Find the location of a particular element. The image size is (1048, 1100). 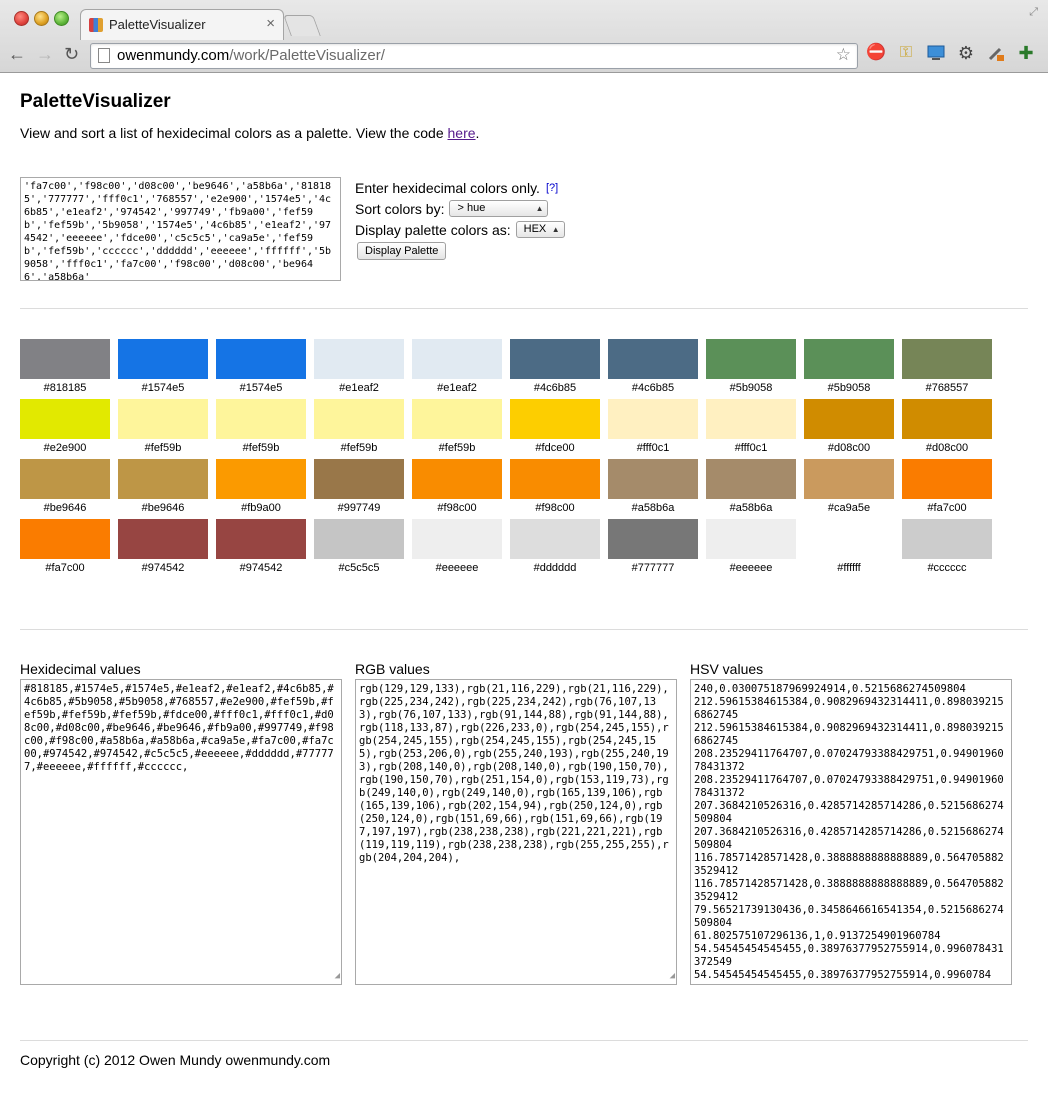

swatch-label: #768557 is located at coordinates (947, 388).